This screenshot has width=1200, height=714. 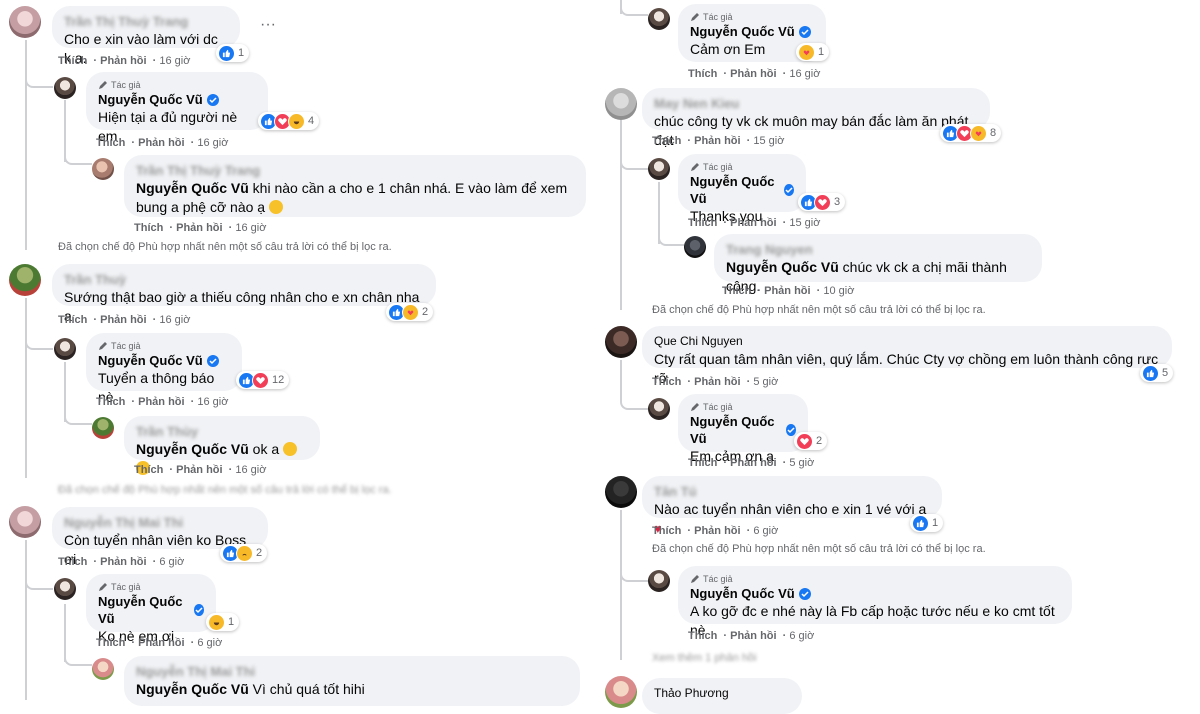 I want to click on commenter-name: Trần Thùy, so click(x=222, y=431).